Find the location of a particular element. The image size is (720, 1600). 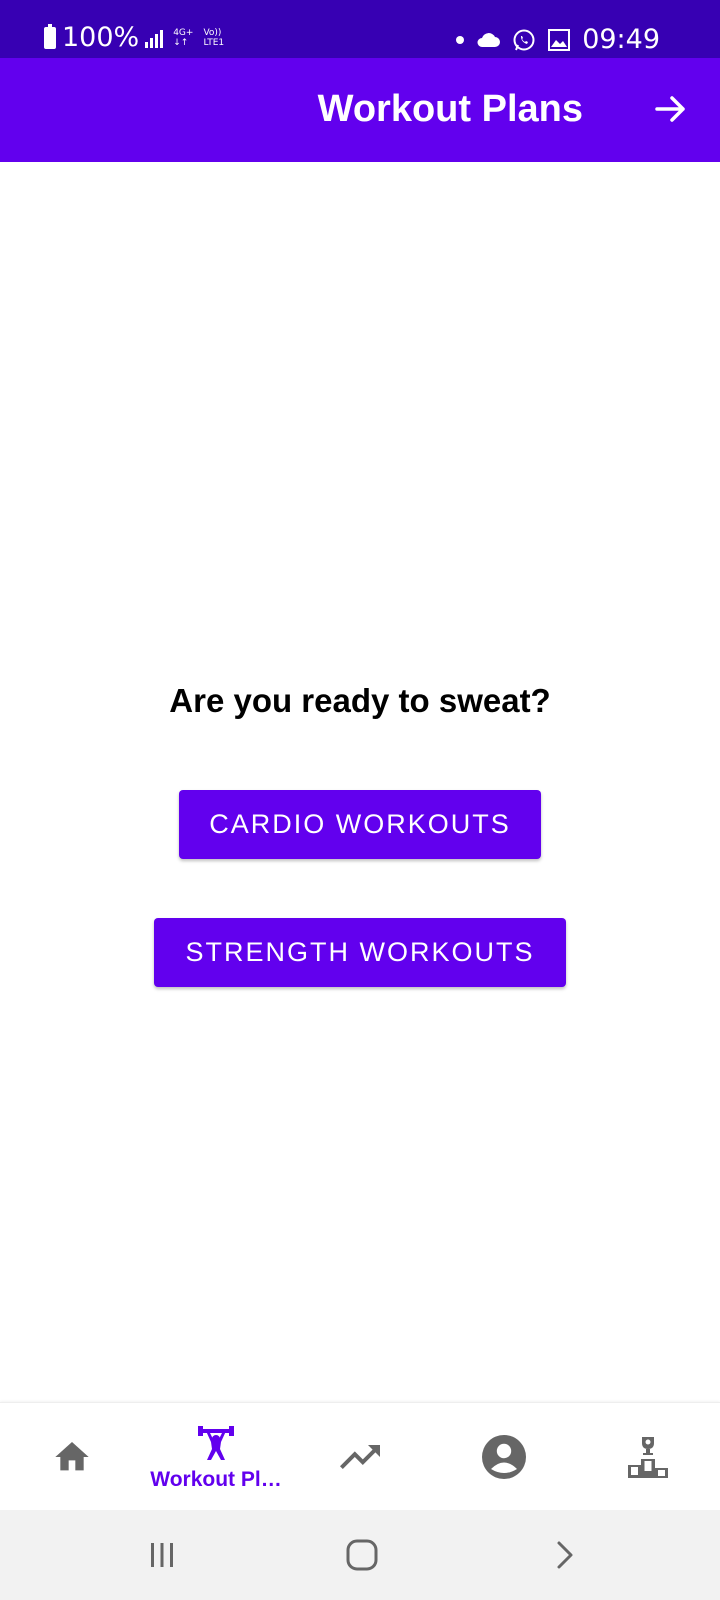

weightlifting-icon is located at coordinates (216, 1443).